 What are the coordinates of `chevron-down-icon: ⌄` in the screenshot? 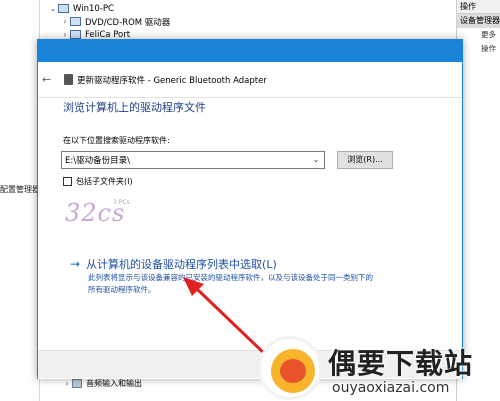 It's located at (316, 160).